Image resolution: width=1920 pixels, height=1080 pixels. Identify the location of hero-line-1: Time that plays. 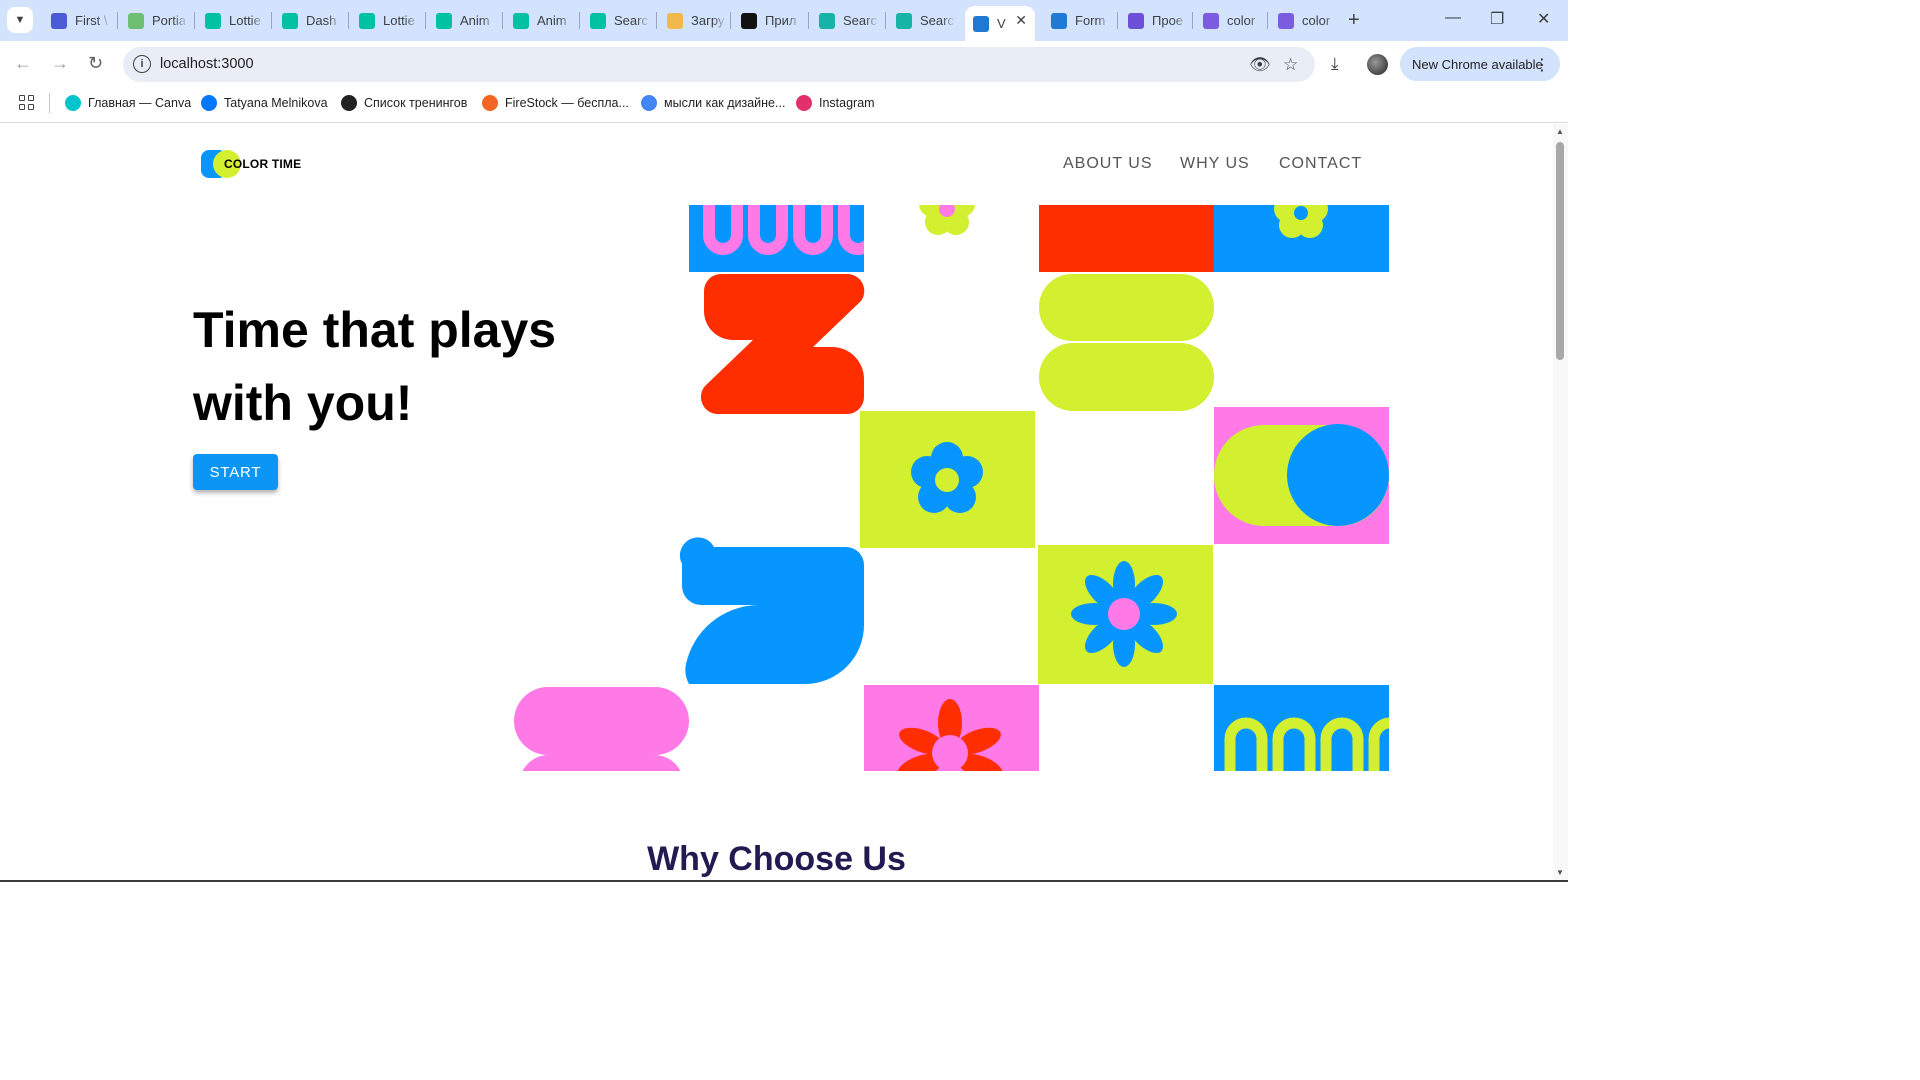
(375, 330).